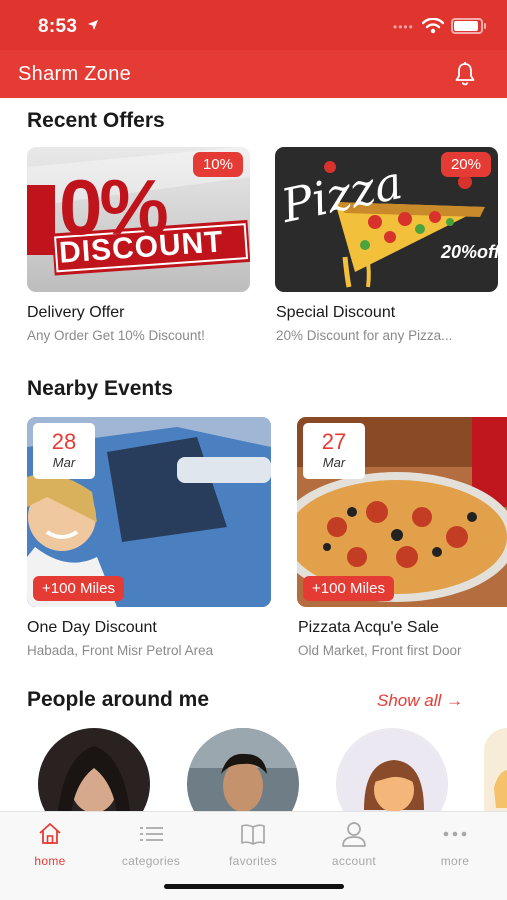 The height and width of the screenshot is (900, 507). I want to click on tab-account: account, so click(354, 844).